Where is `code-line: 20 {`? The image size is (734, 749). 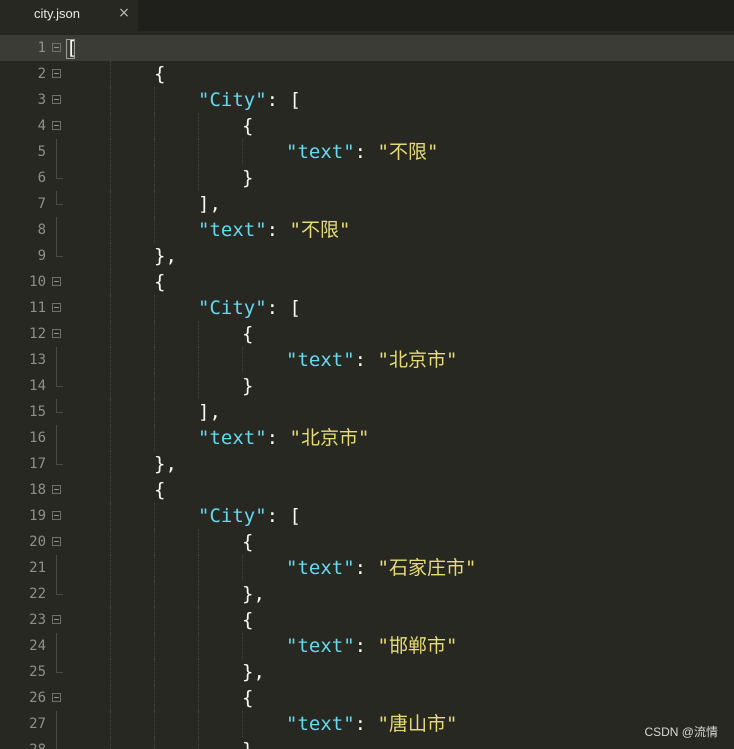
code-line: 20 { is located at coordinates (367, 542).